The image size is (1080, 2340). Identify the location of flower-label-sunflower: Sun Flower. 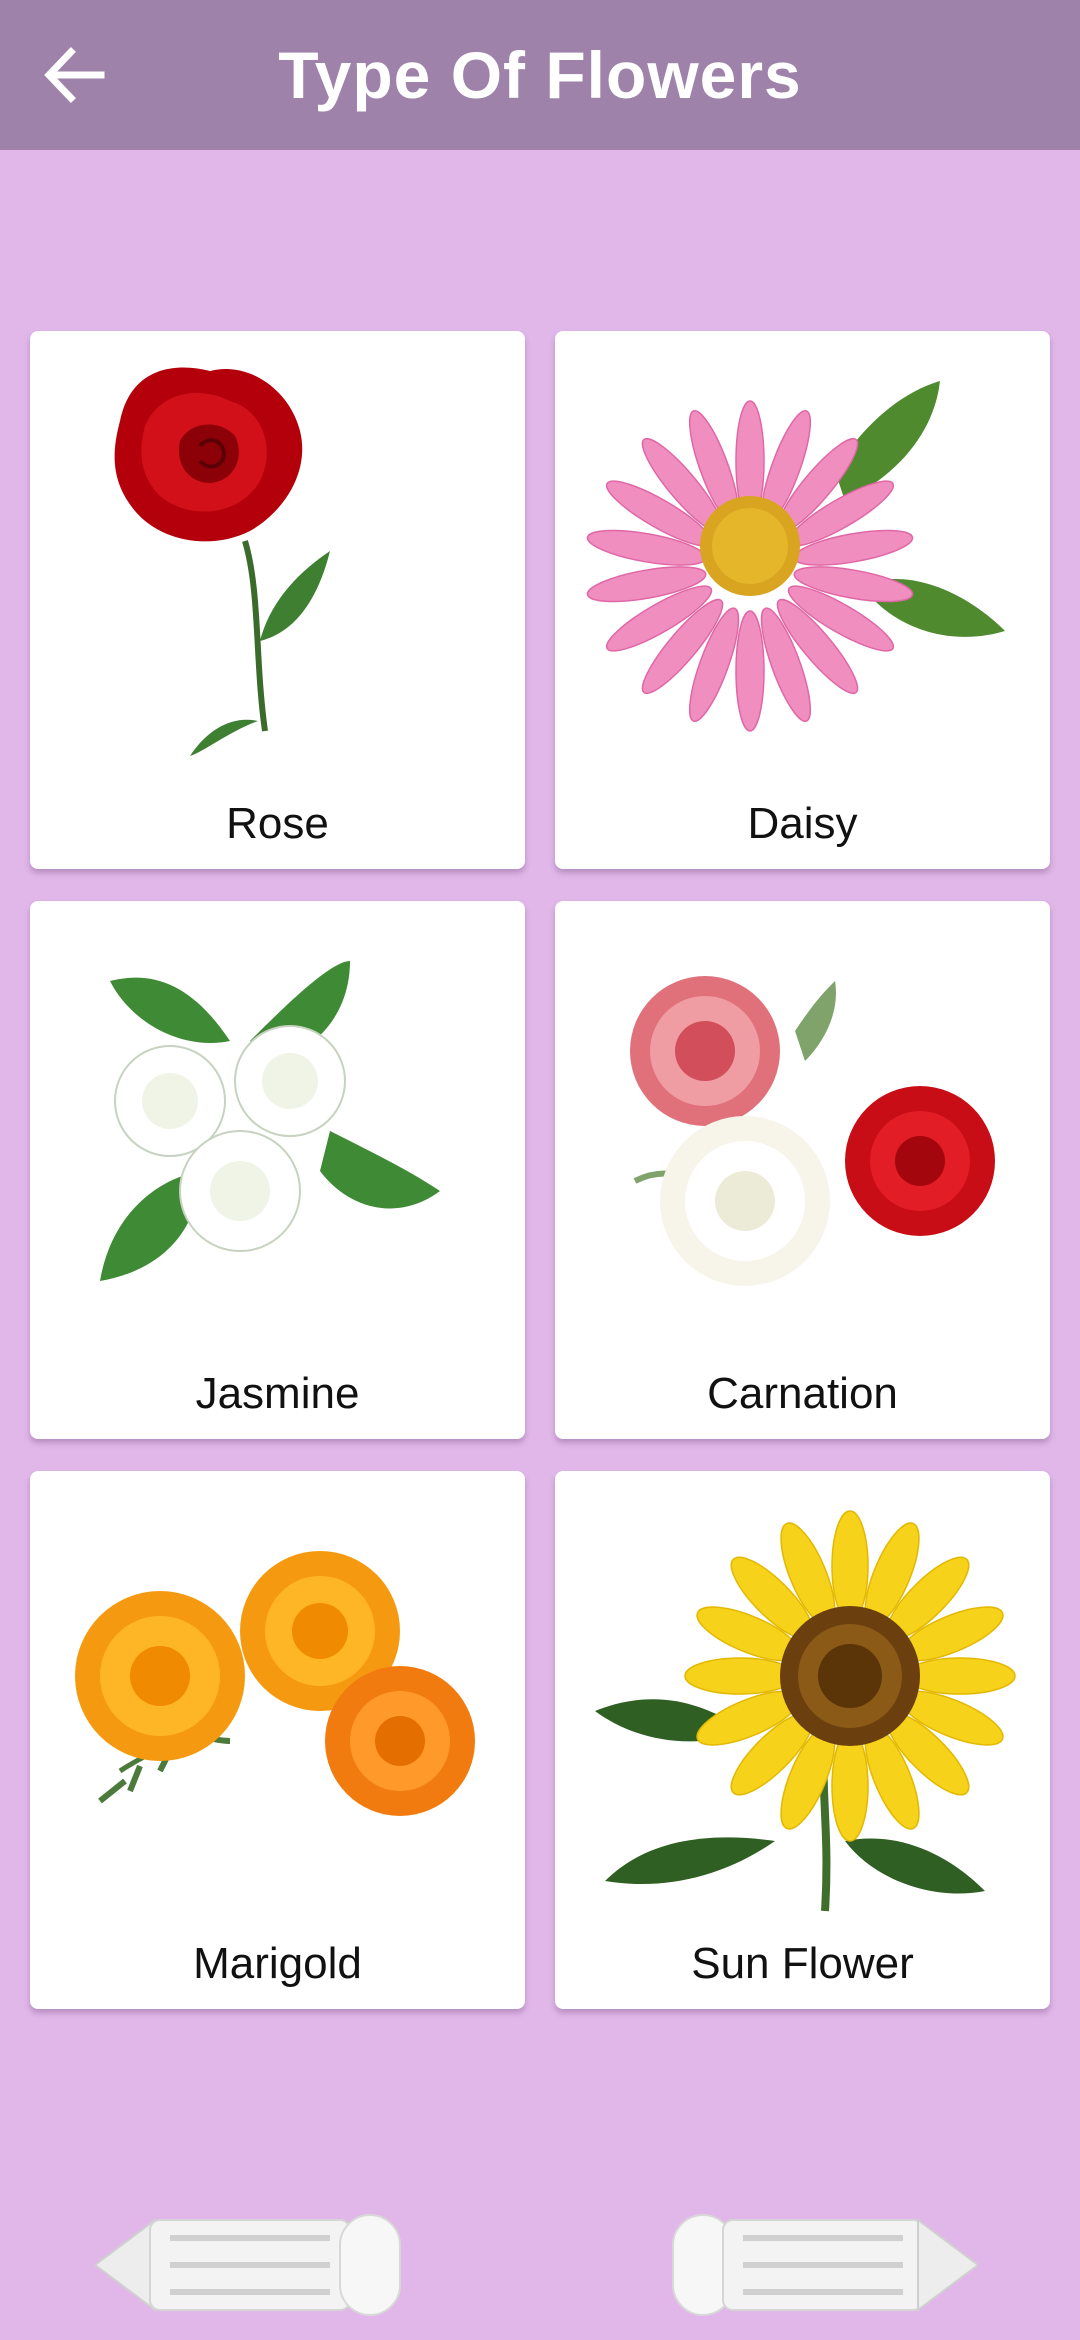
(802, 1963).